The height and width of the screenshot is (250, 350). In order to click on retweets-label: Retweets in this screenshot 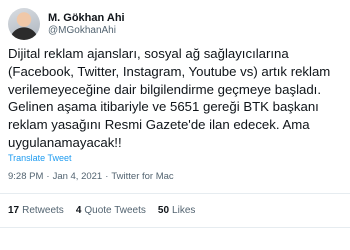, I will do `click(43, 210)`.